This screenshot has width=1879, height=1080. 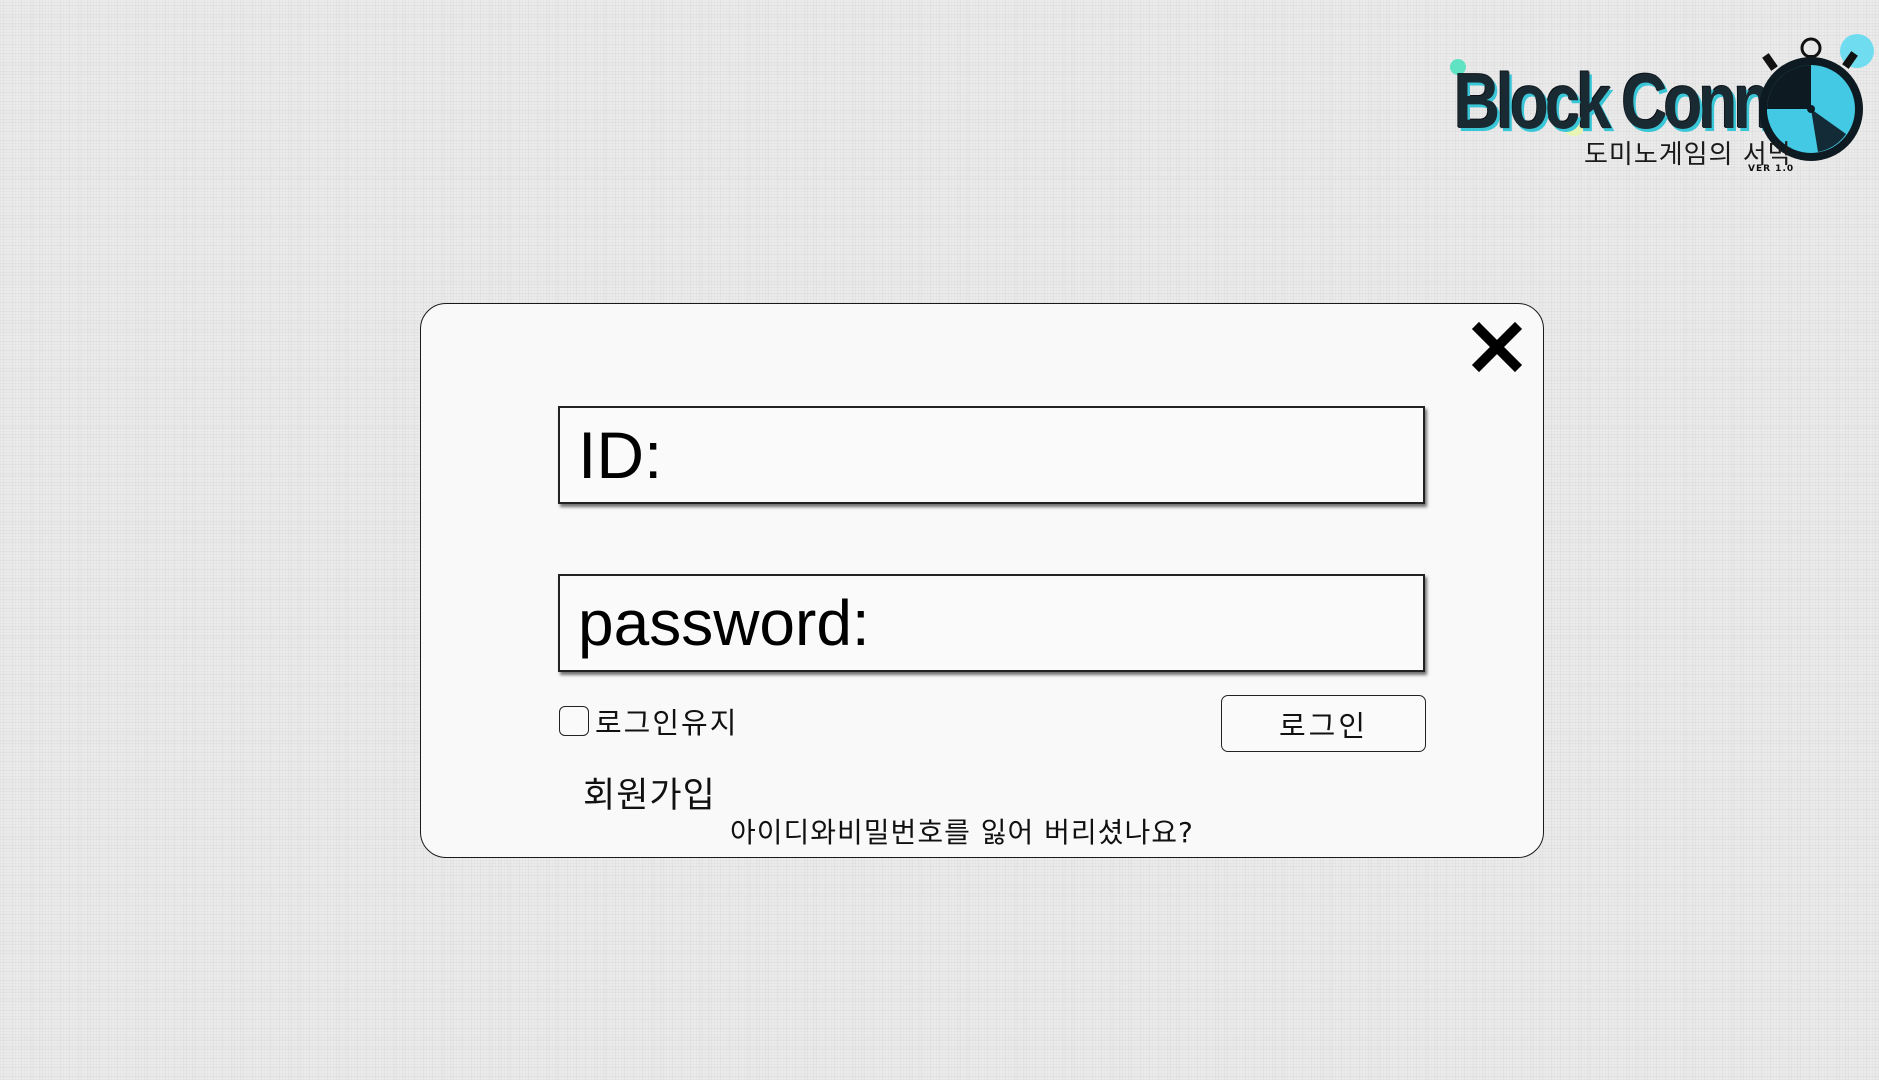 I want to click on login-button: 로그인, so click(x=1323, y=723).